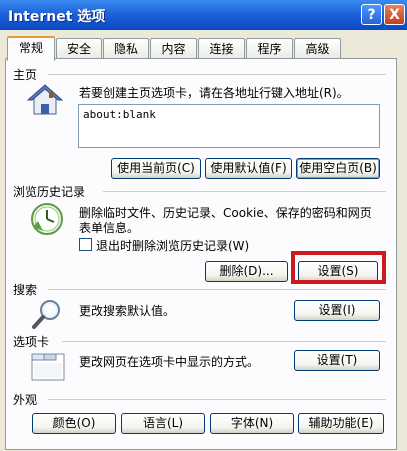  I want to click on tab-programs: 程序, so click(269, 48).